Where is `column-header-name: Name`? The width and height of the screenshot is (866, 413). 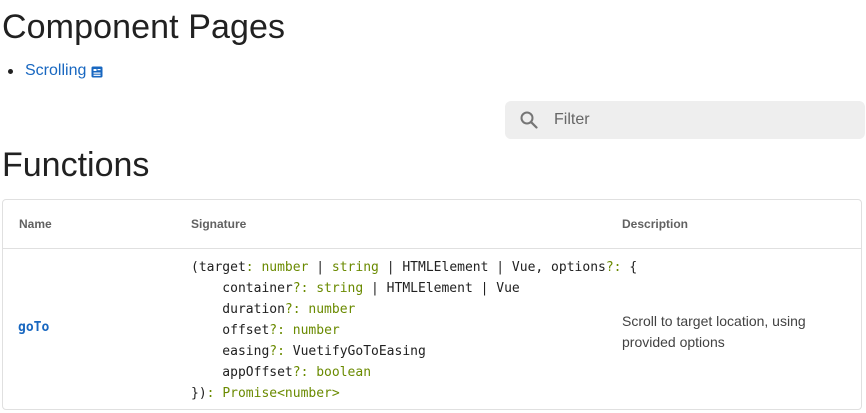 column-header-name: Name is located at coordinates (35, 224).